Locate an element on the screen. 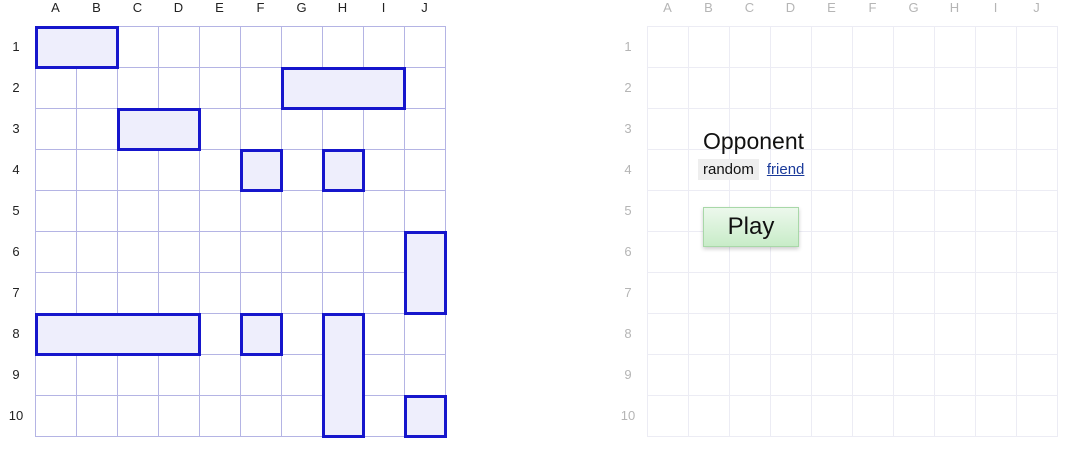 This screenshot has height=463, width=1075. opponent-option-friend: friend is located at coordinates (786, 169).